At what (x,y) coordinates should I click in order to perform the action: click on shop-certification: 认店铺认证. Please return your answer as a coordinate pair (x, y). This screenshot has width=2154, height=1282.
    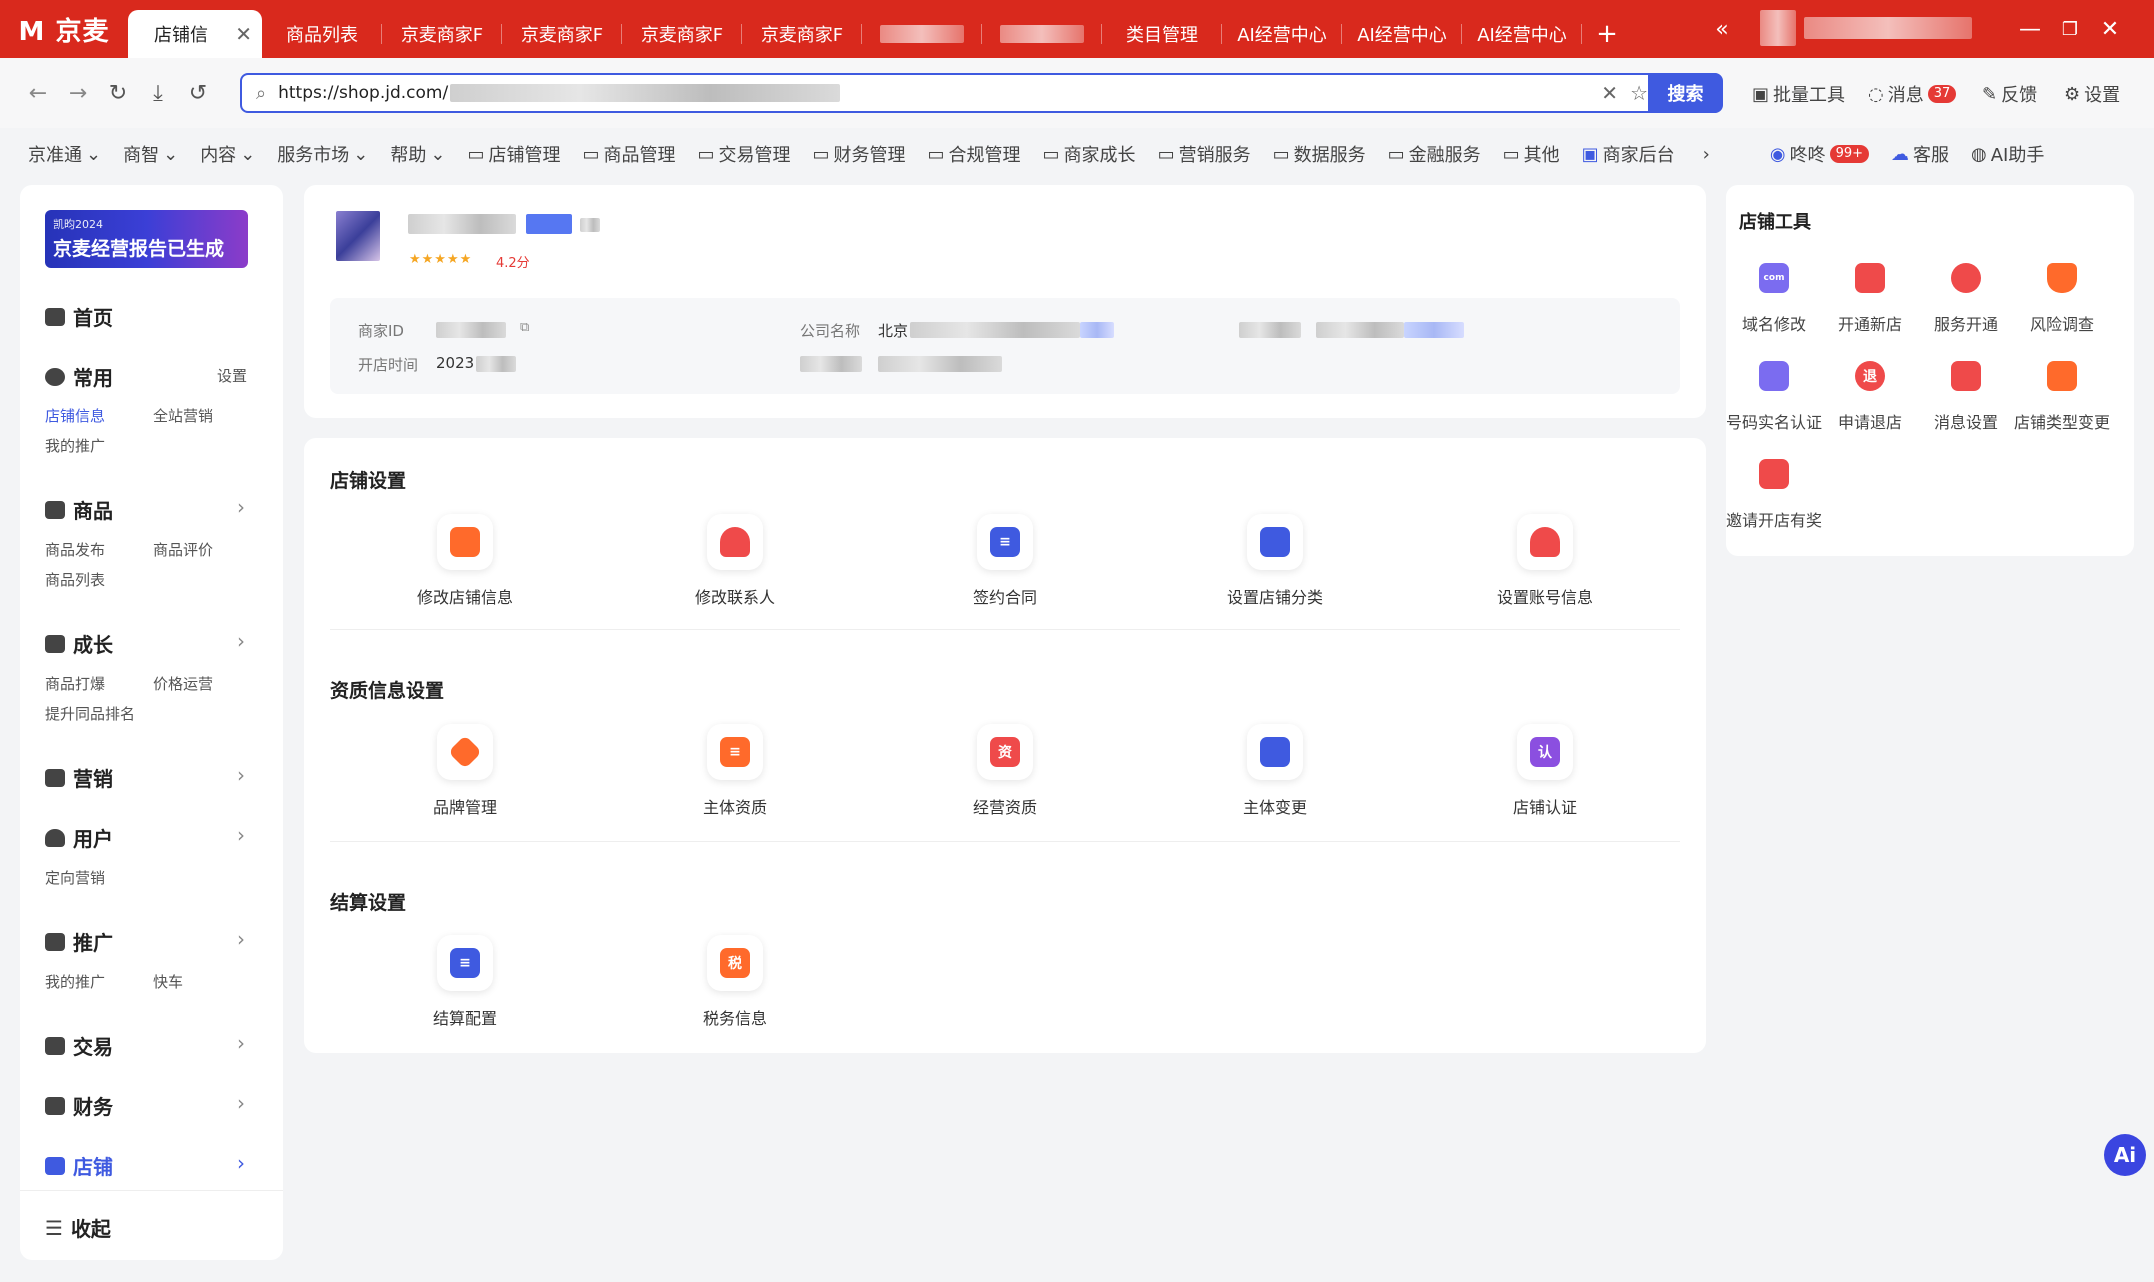
    Looking at the image, I should click on (1545, 771).